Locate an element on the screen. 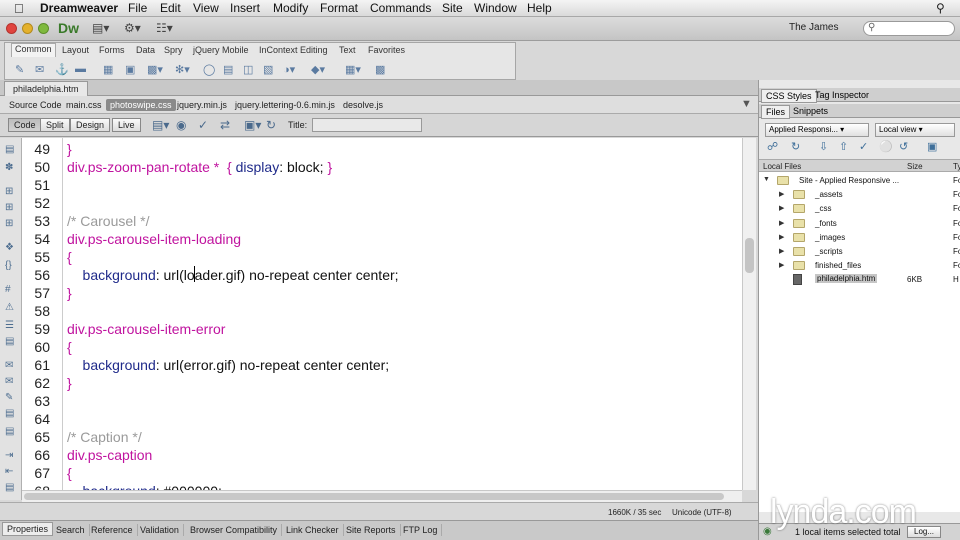 This screenshot has width=960, height=540. multiscreen-icon: ▤▾ is located at coordinates (160, 125).